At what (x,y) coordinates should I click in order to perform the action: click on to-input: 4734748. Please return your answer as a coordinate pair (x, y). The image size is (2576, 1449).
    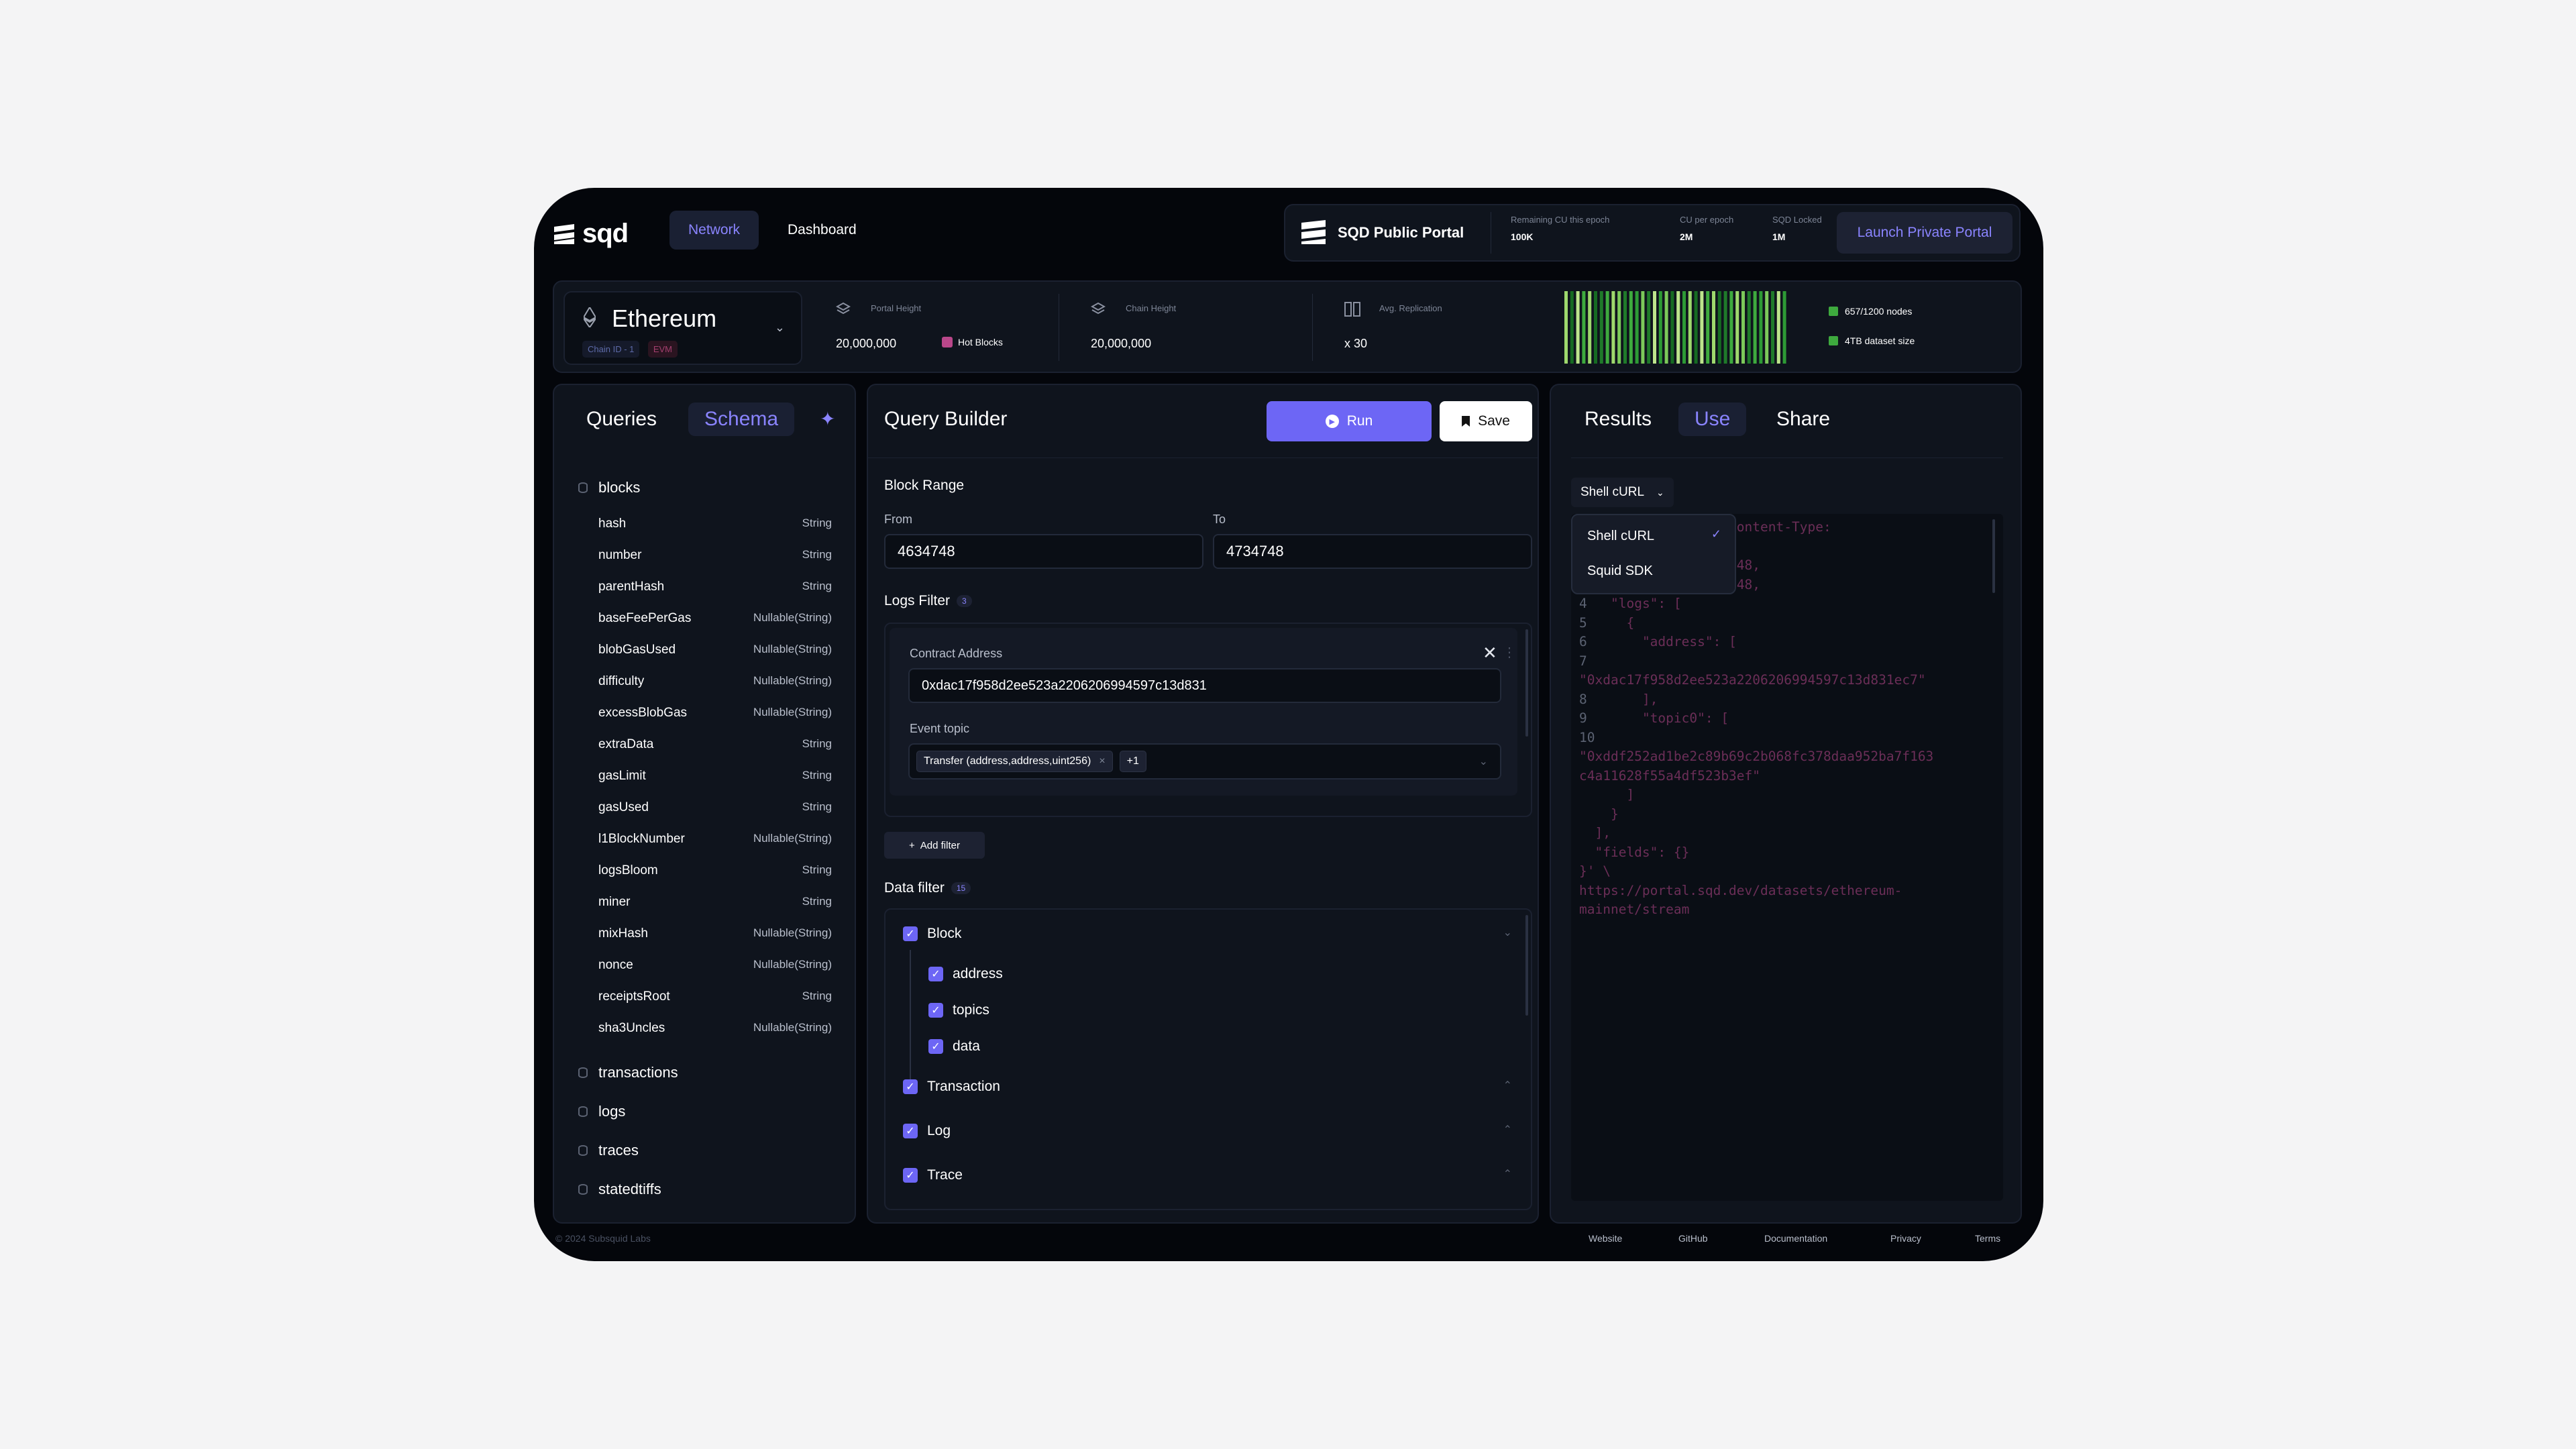
    Looking at the image, I should click on (1372, 551).